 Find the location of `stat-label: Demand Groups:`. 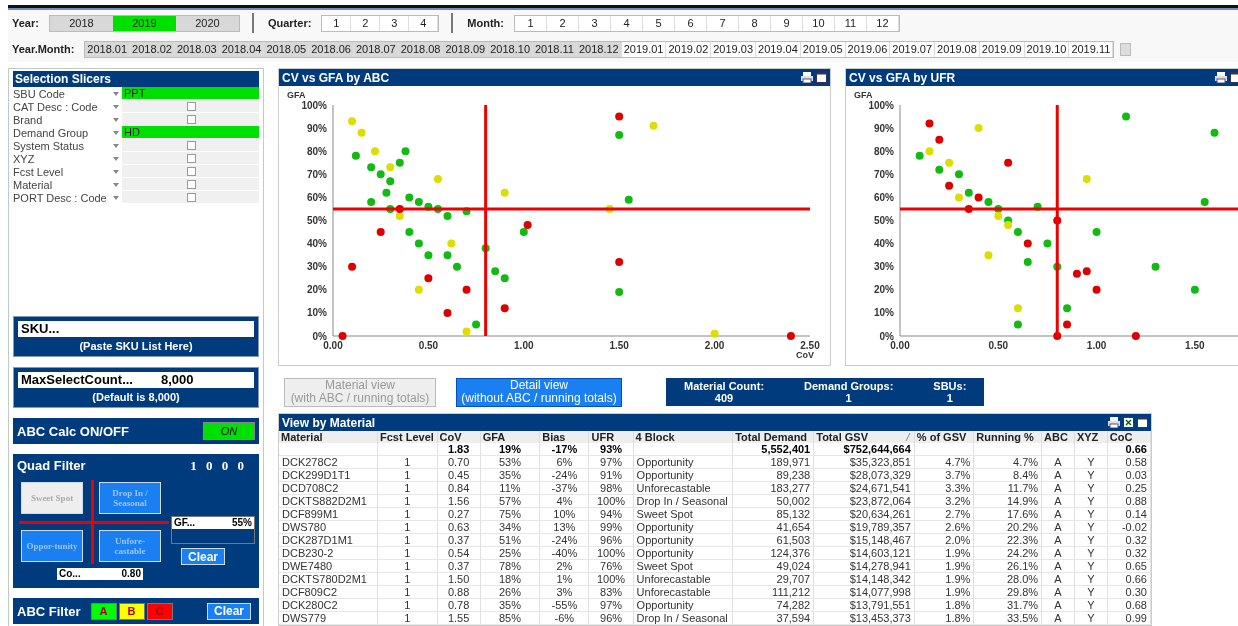

stat-label: Demand Groups: is located at coordinates (849, 386).